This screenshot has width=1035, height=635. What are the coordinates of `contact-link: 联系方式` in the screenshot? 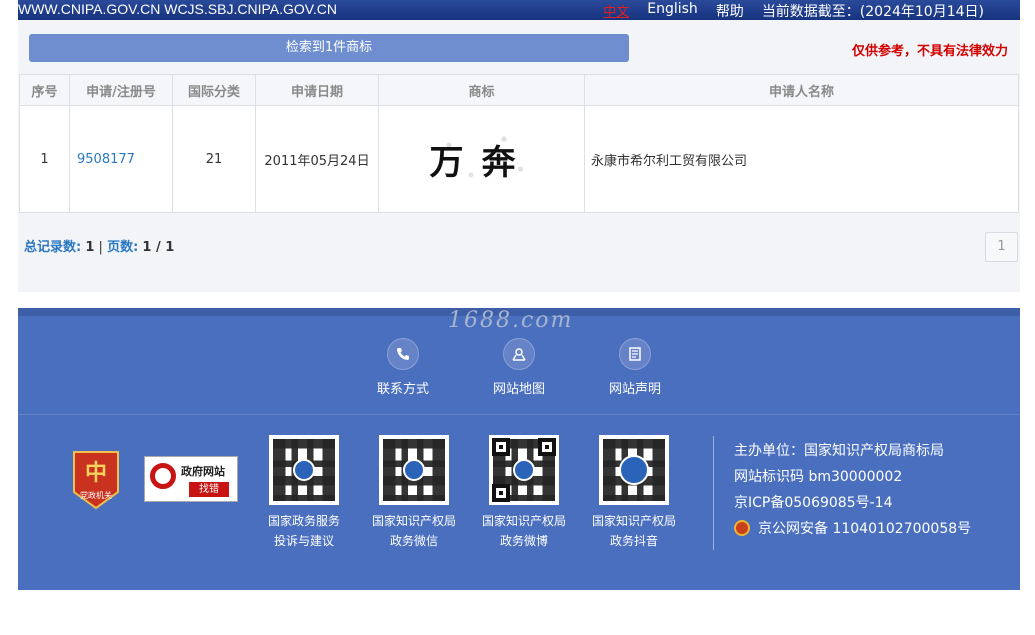 It's located at (403, 367).